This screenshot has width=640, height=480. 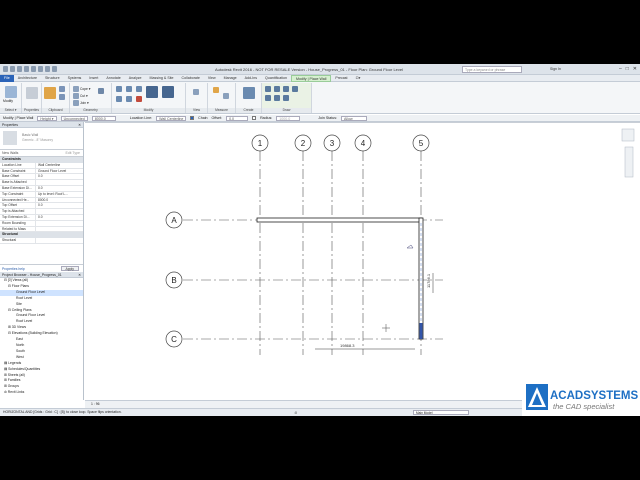 I want to click on search-input: Type a keyword or phrase, so click(x=492, y=69).